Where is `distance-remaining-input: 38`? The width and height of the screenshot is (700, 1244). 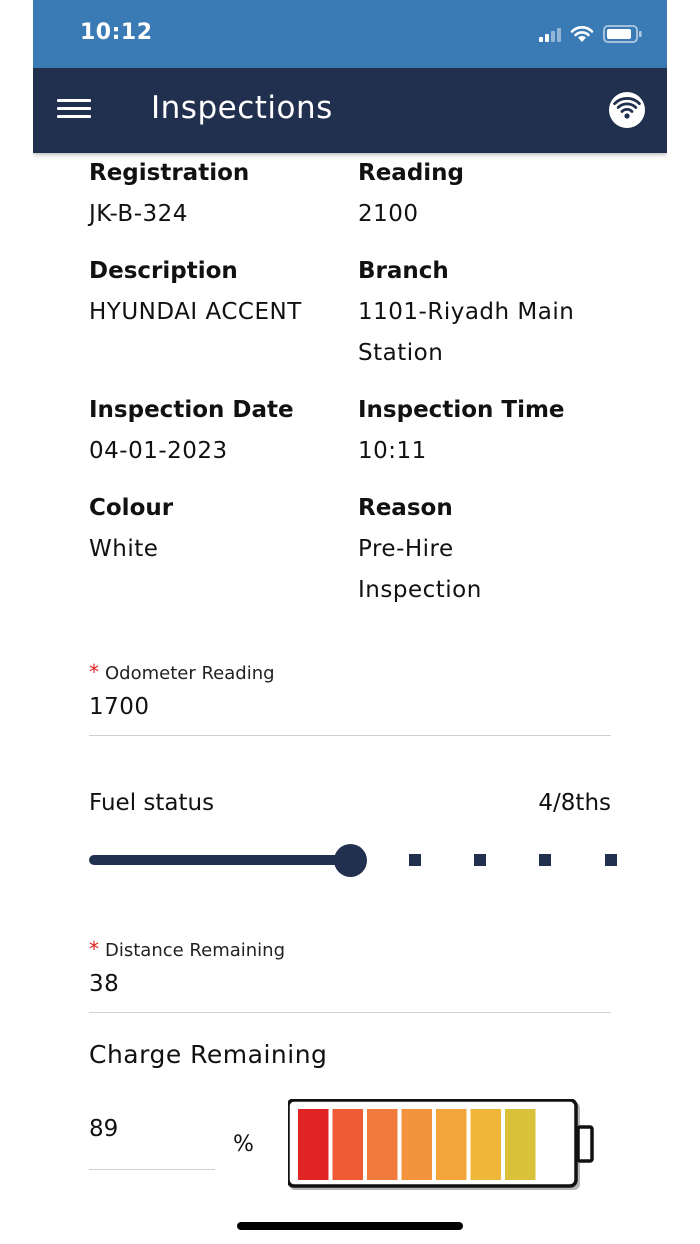
distance-remaining-input: 38 is located at coordinates (350, 992).